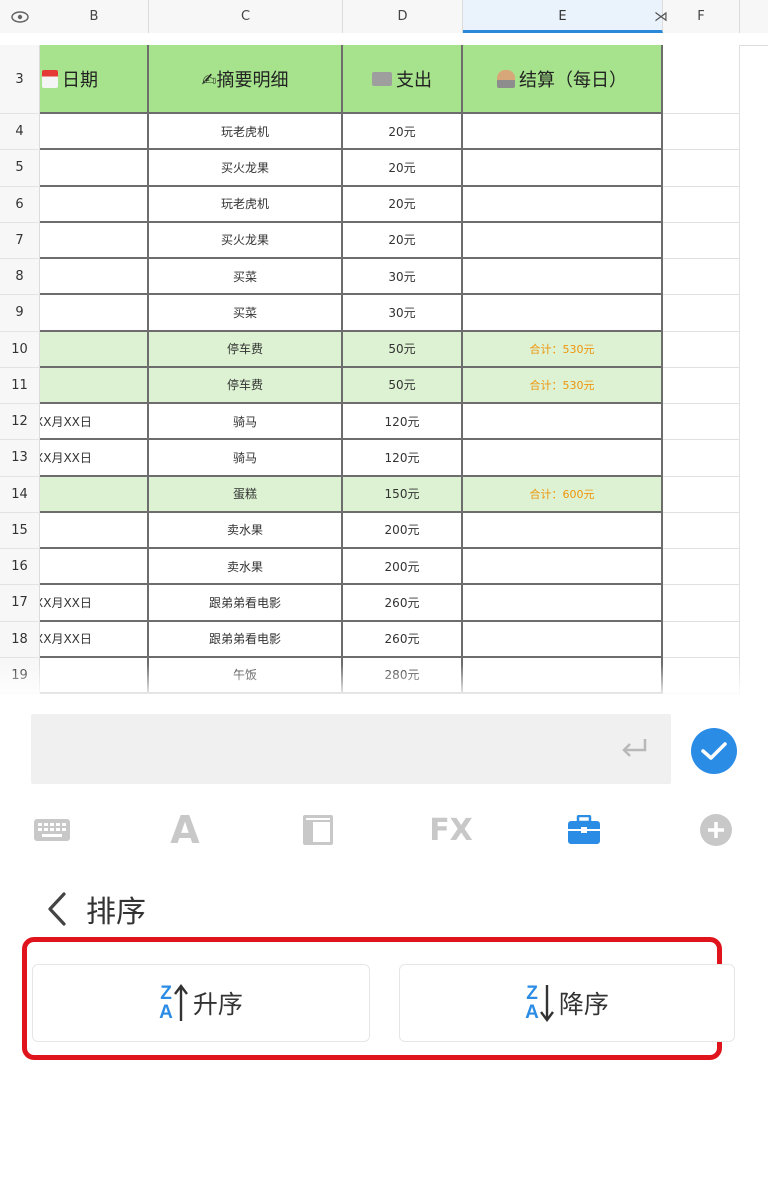 Image resolution: width=768 pixels, height=1180 pixels. What do you see at coordinates (563, 16) in the screenshot?
I see `column-header-e: E` at bounding box center [563, 16].